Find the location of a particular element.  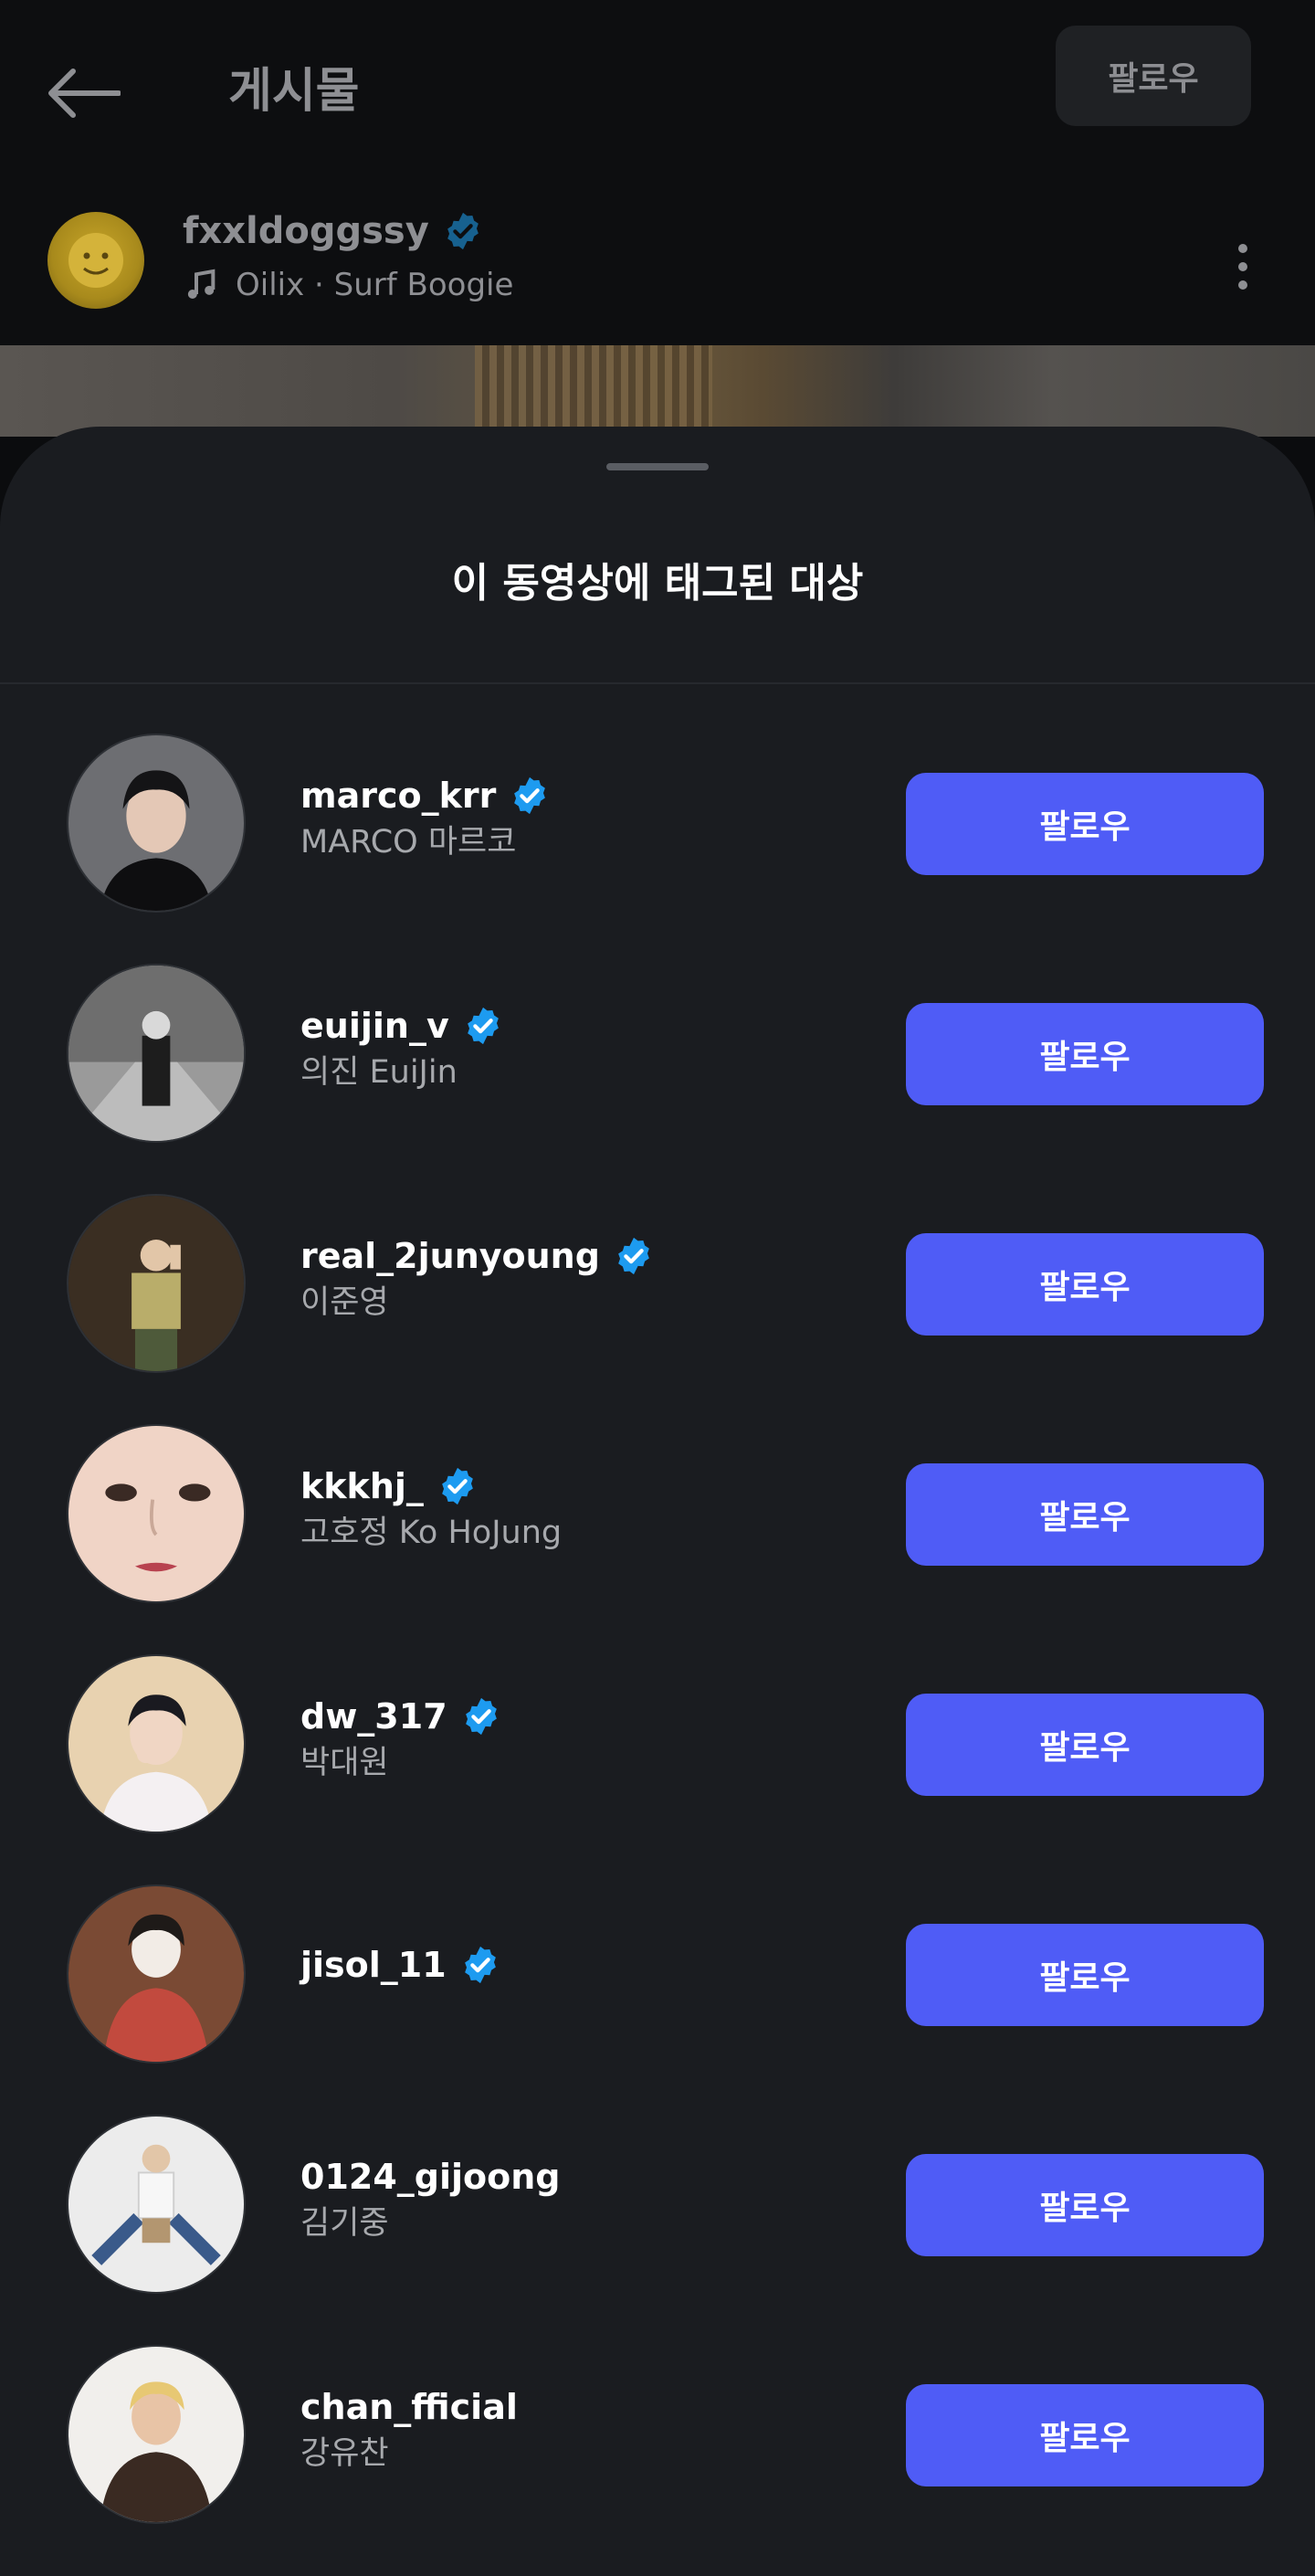

user-full-name: 김기중 is located at coordinates (344, 2223).